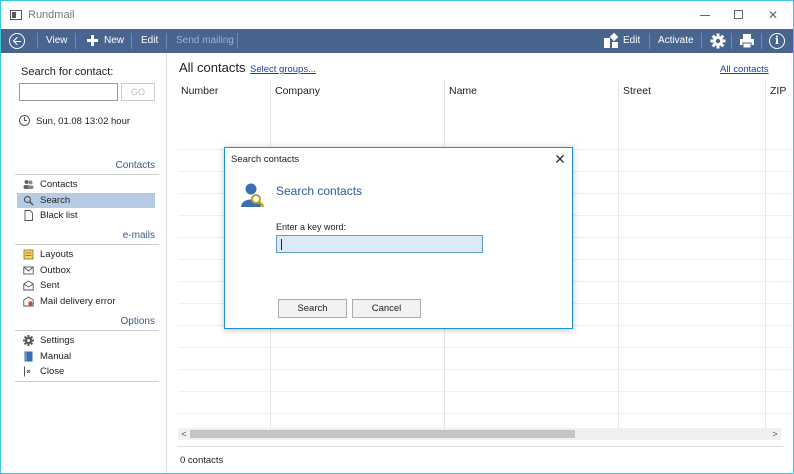  Describe the element at coordinates (149, 41) in the screenshot. I see `edit-button: Edit` at that location.